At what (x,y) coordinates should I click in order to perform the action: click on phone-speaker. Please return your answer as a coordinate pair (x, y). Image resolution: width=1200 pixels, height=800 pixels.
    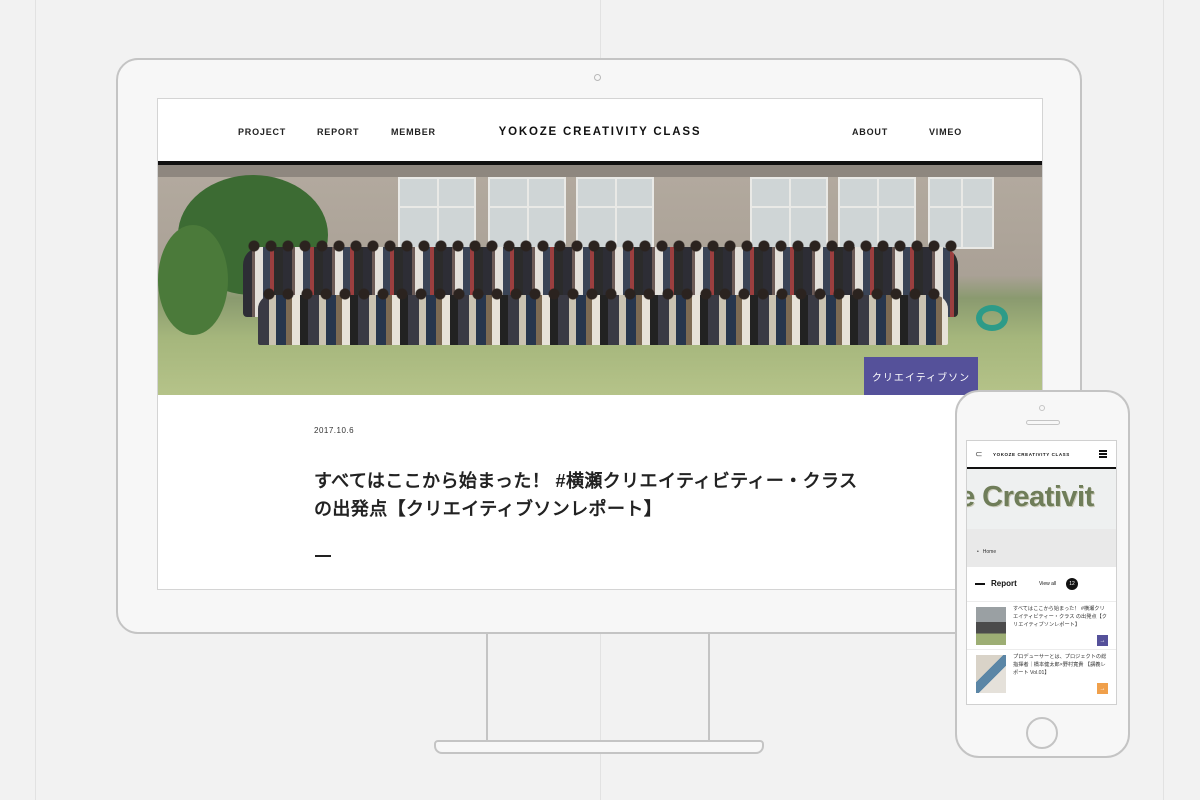
    Looking at the image, I should click on (1043, 422).